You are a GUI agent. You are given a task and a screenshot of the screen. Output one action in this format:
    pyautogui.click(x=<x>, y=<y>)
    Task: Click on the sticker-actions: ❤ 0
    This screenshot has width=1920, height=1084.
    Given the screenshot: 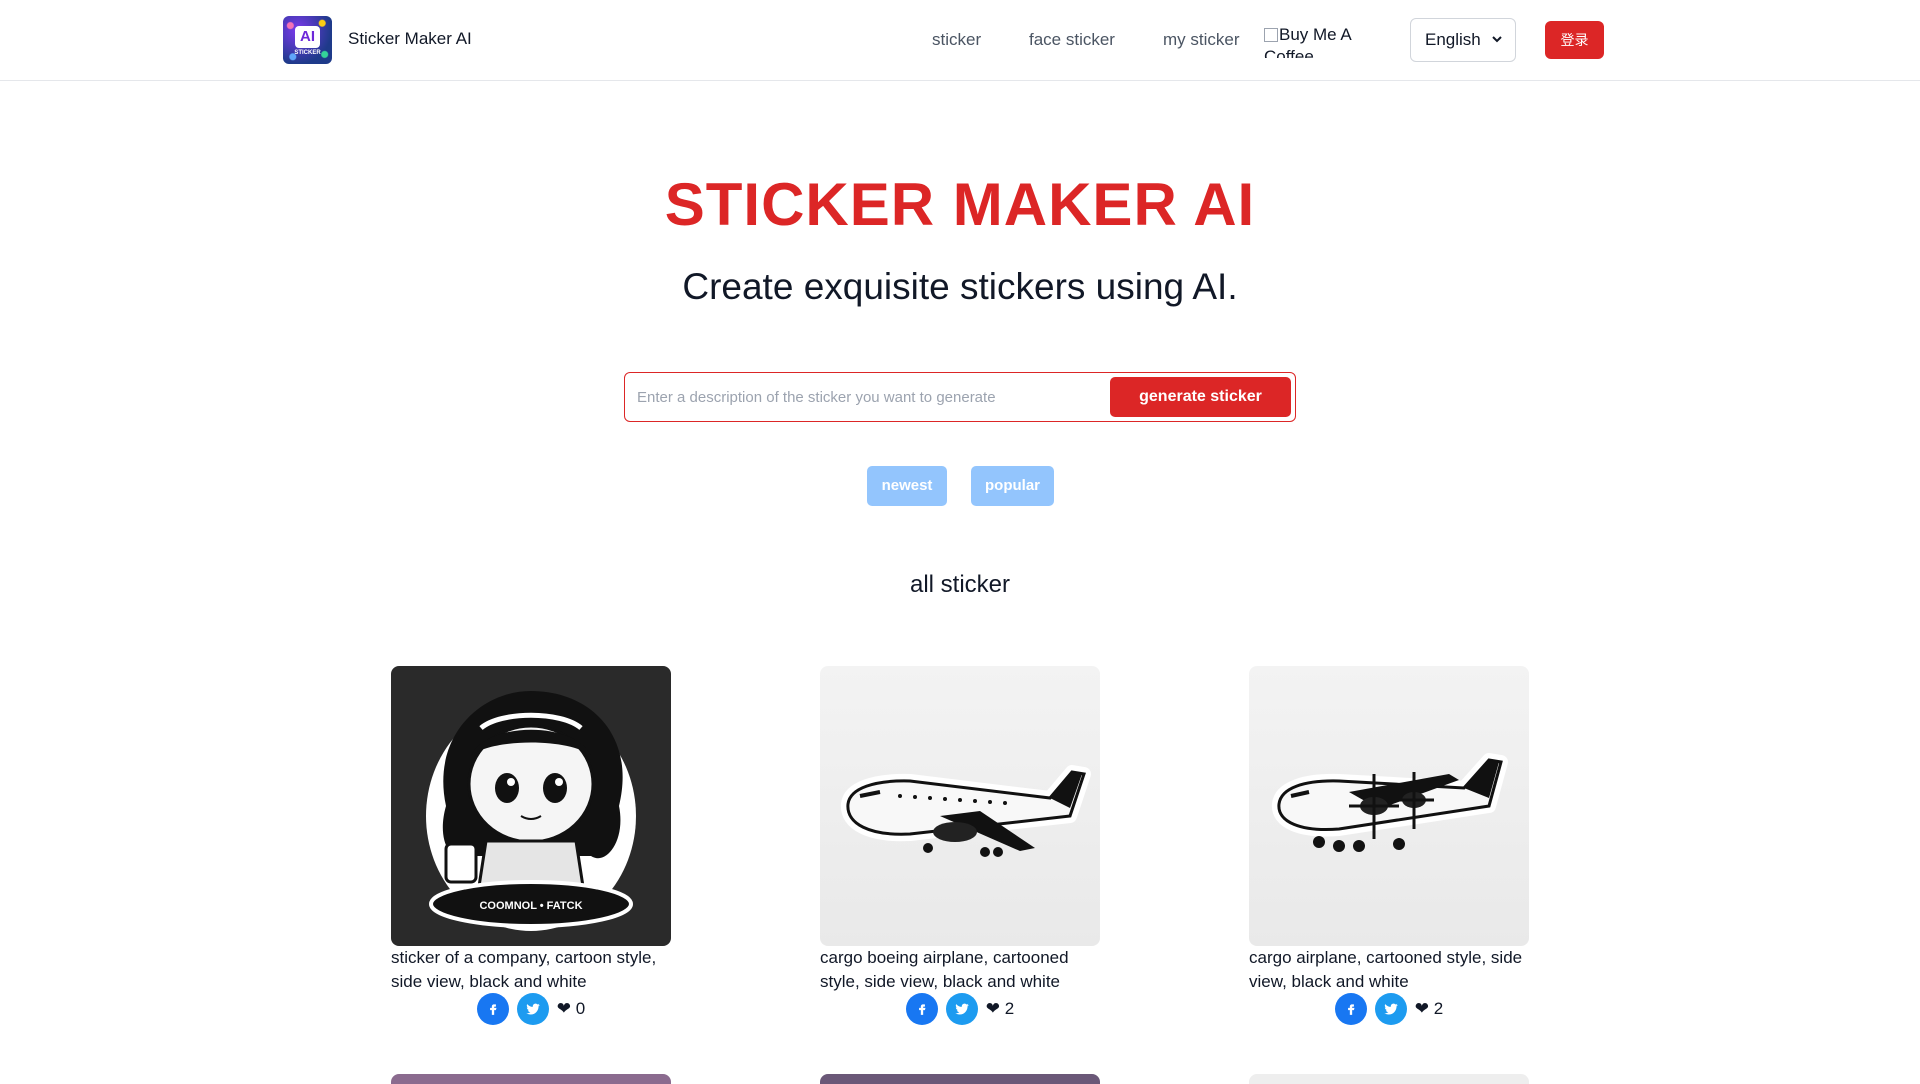 What is the action you would take?
    pyautogui.click(x=531, y=1009)
    